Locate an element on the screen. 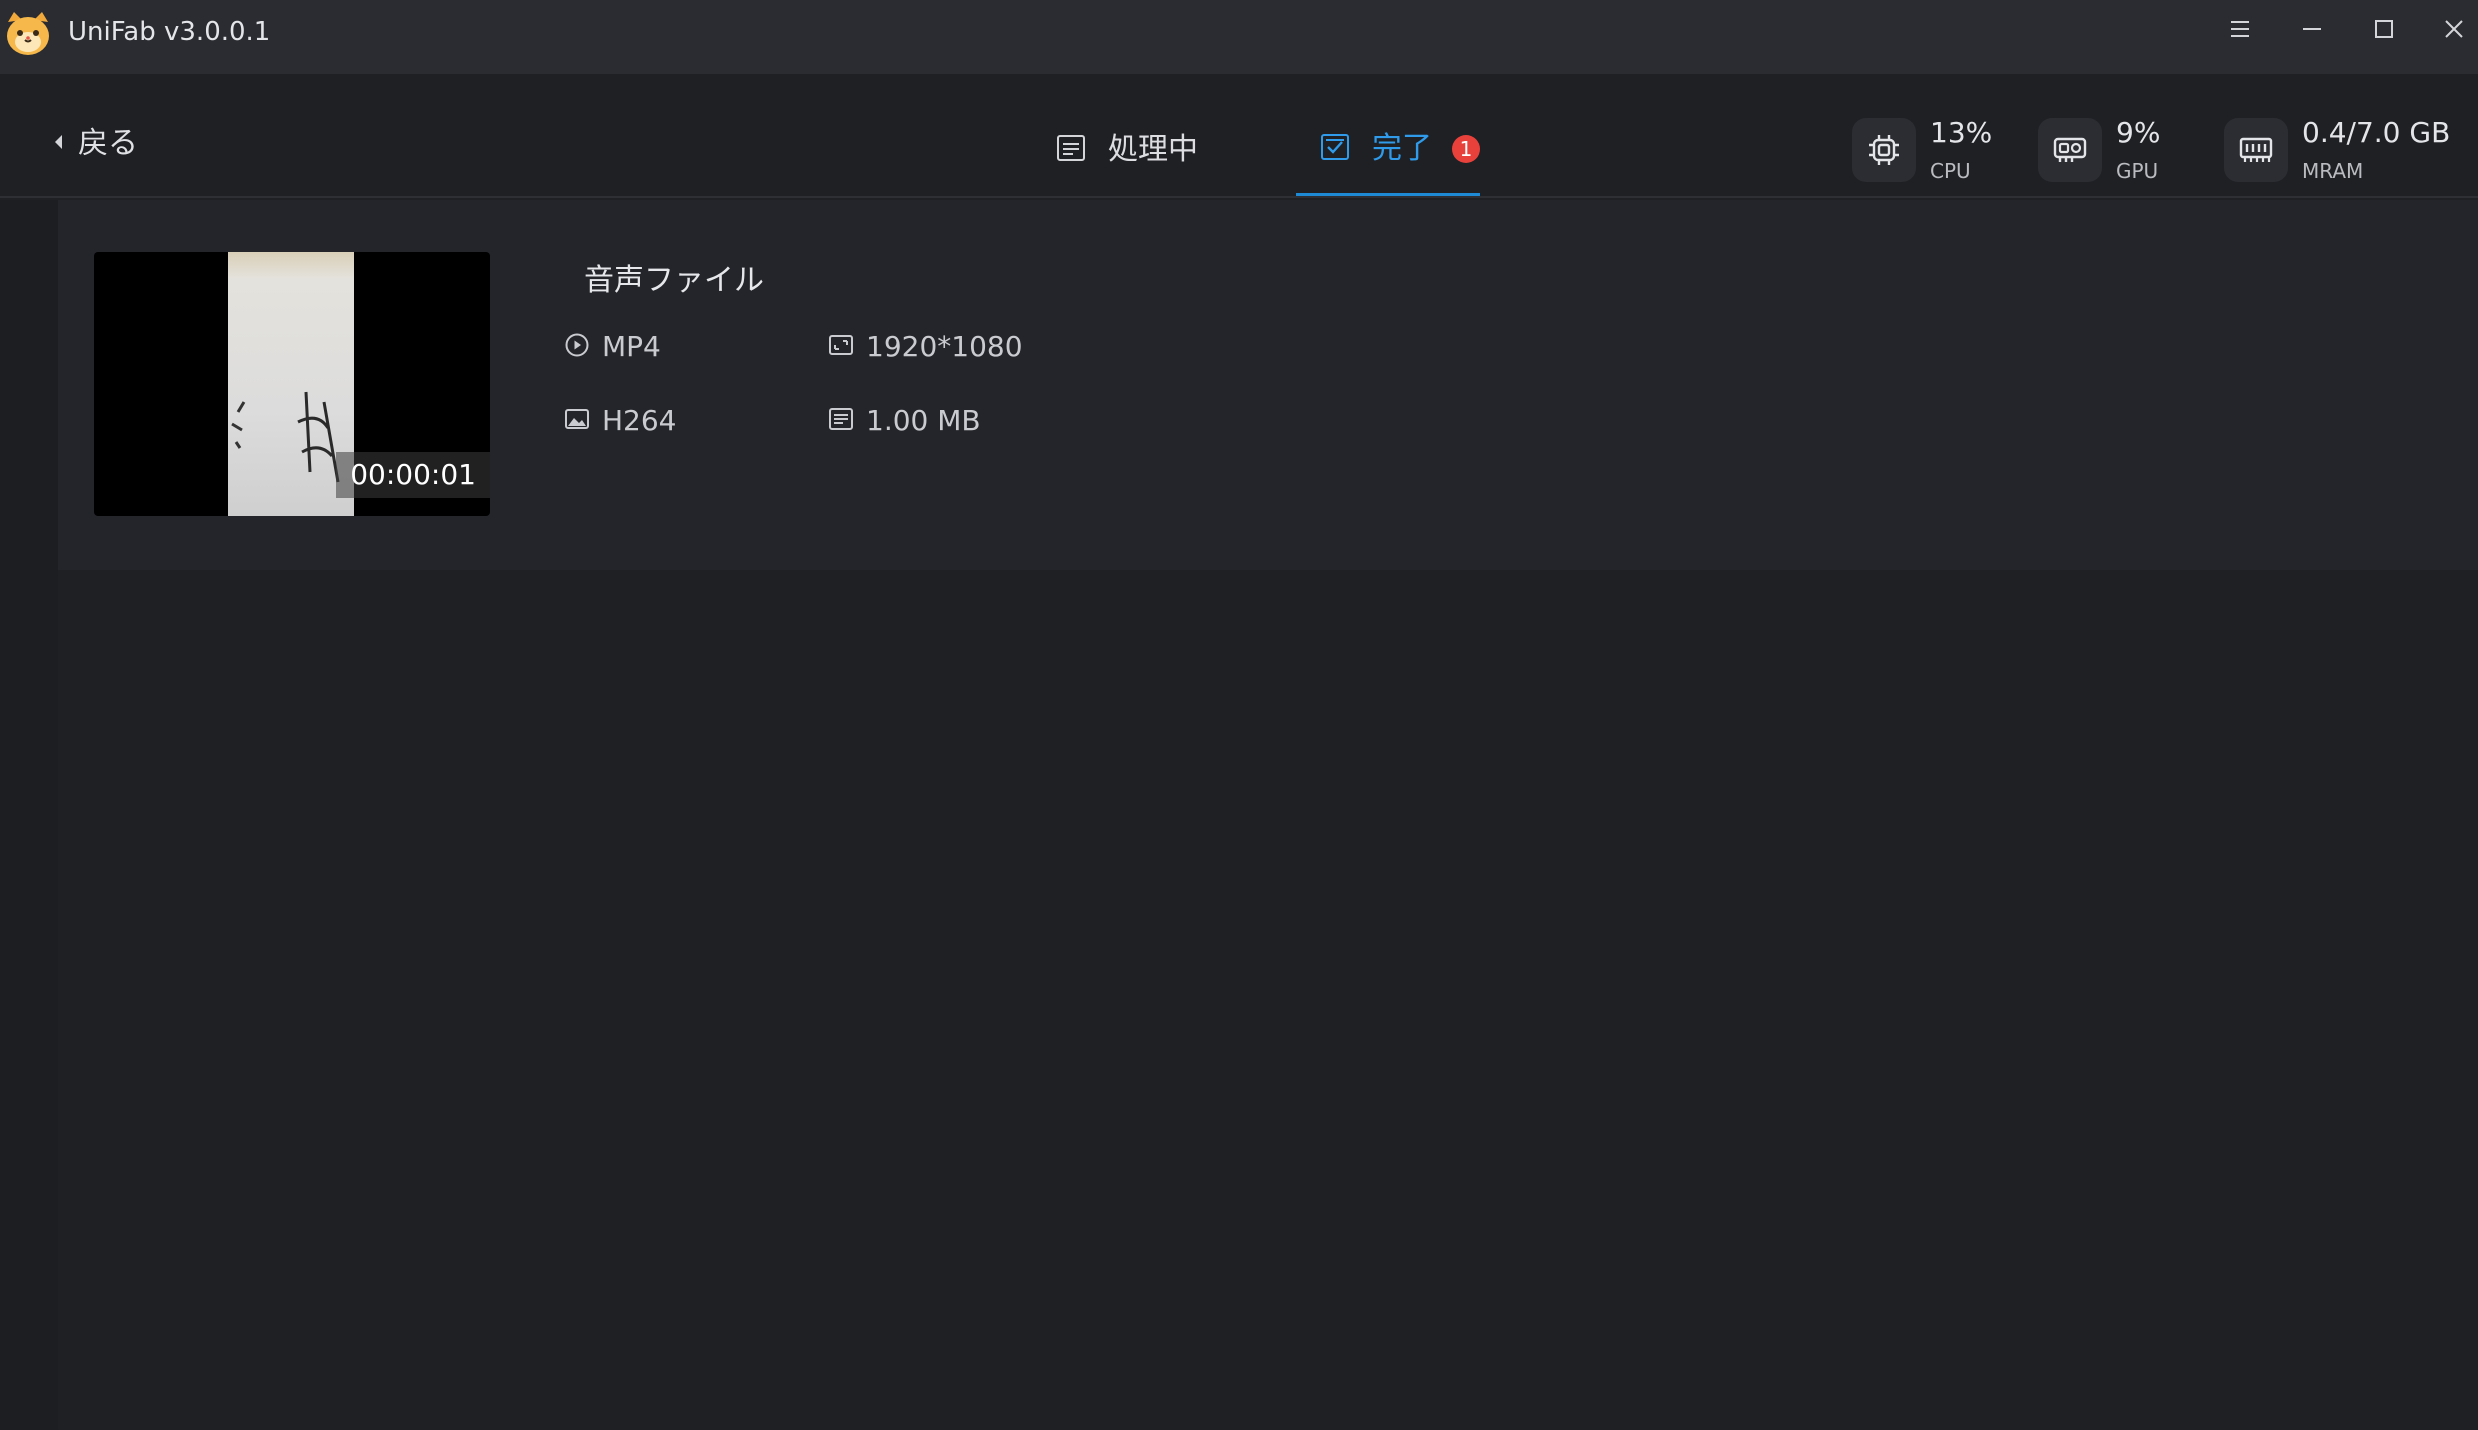 The height and width of the screenshot is (1430, 2478). format-value: MP4 is located at coordinates (631, 346).